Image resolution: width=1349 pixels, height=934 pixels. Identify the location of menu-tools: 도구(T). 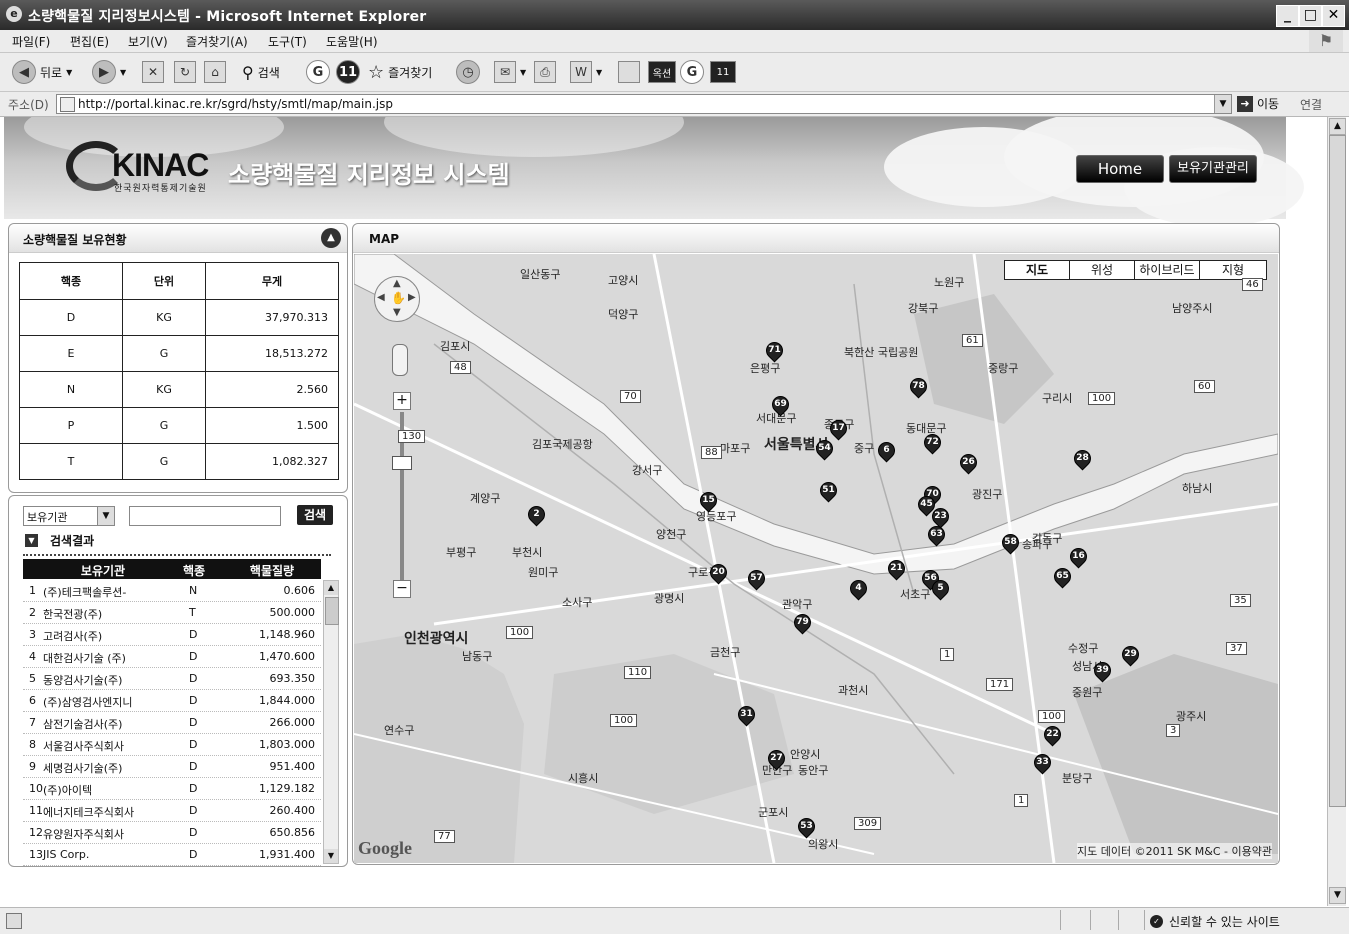
(287, 41).